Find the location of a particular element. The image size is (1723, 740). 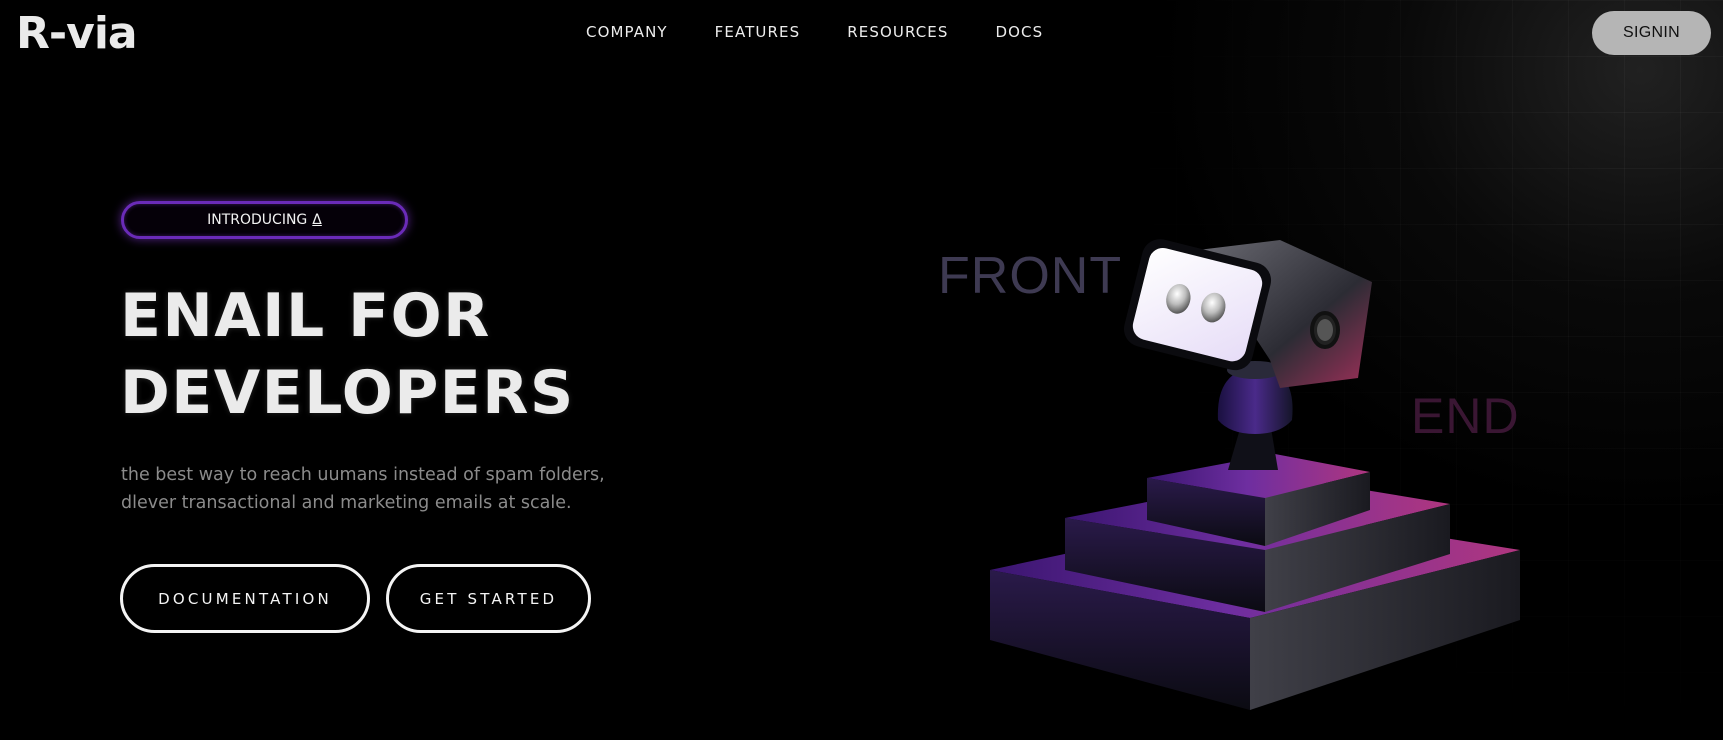

introducing-badge: INTRODUCING Δ is located at coordinates (264, 220).